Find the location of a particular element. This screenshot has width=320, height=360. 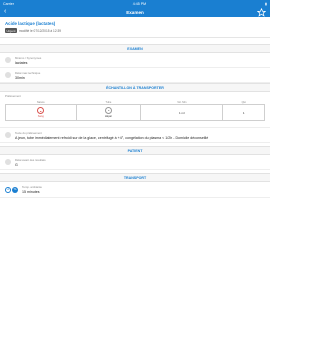

clock: 4:45 PM is located at coordinates (139, 3).